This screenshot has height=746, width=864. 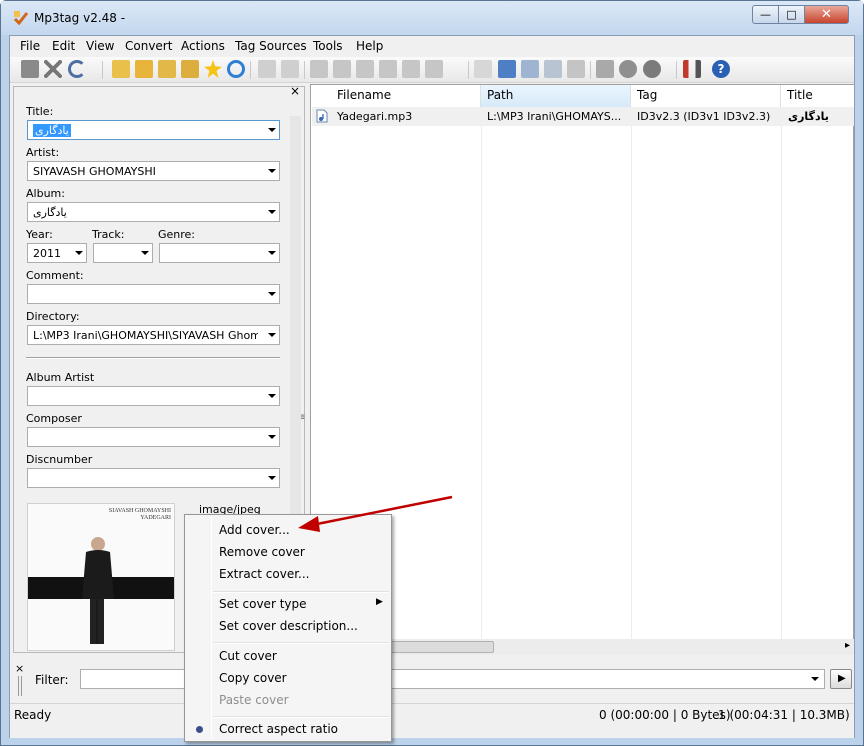 I want to click on web-sources-icon, so click(x=628, y=69).